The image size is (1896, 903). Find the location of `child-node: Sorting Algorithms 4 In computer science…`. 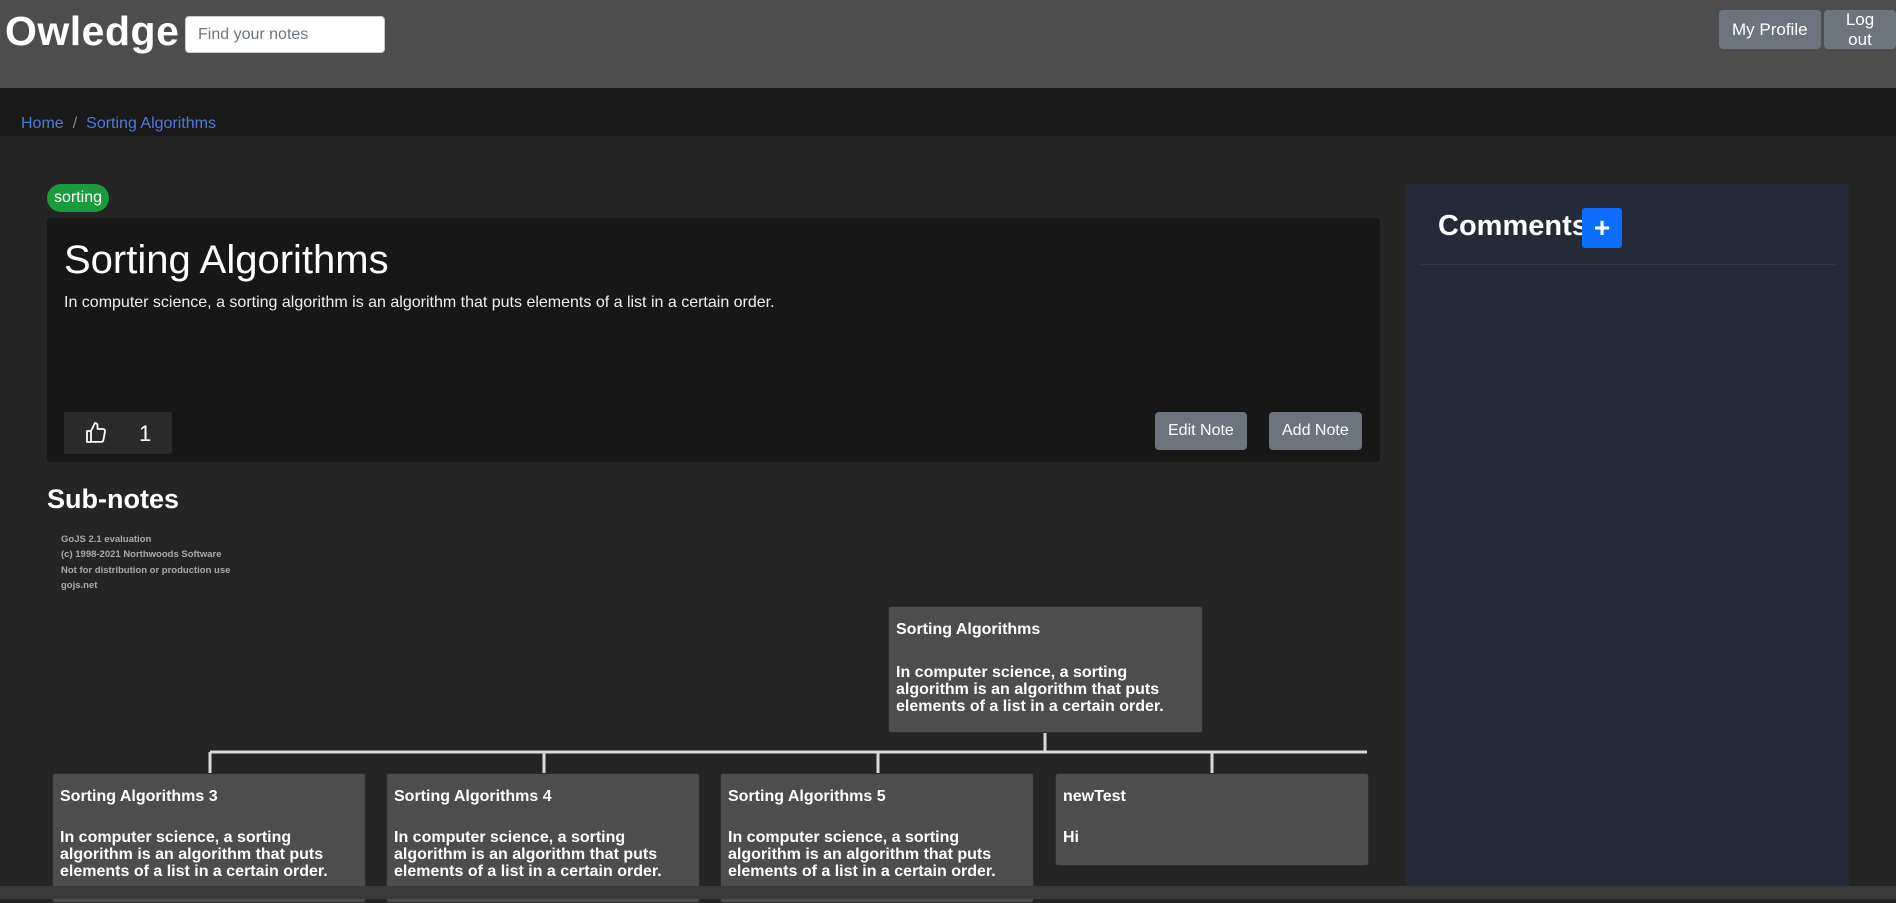

child-node: Sorting Algorithms 4 In computer science… is located at coordinates (543, 838).